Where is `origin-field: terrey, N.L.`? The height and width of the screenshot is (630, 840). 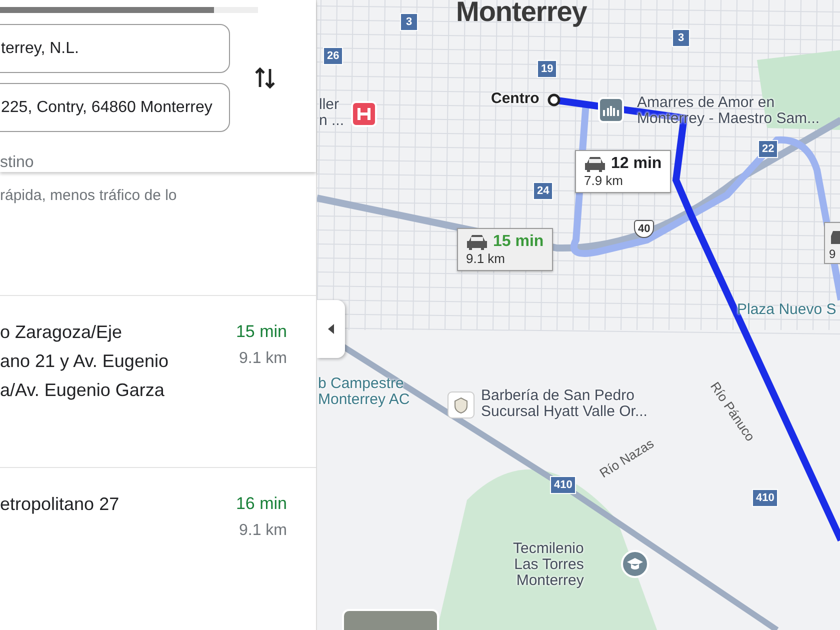
origin-field: terrey, N.L. is located at coordinates (115, 48).